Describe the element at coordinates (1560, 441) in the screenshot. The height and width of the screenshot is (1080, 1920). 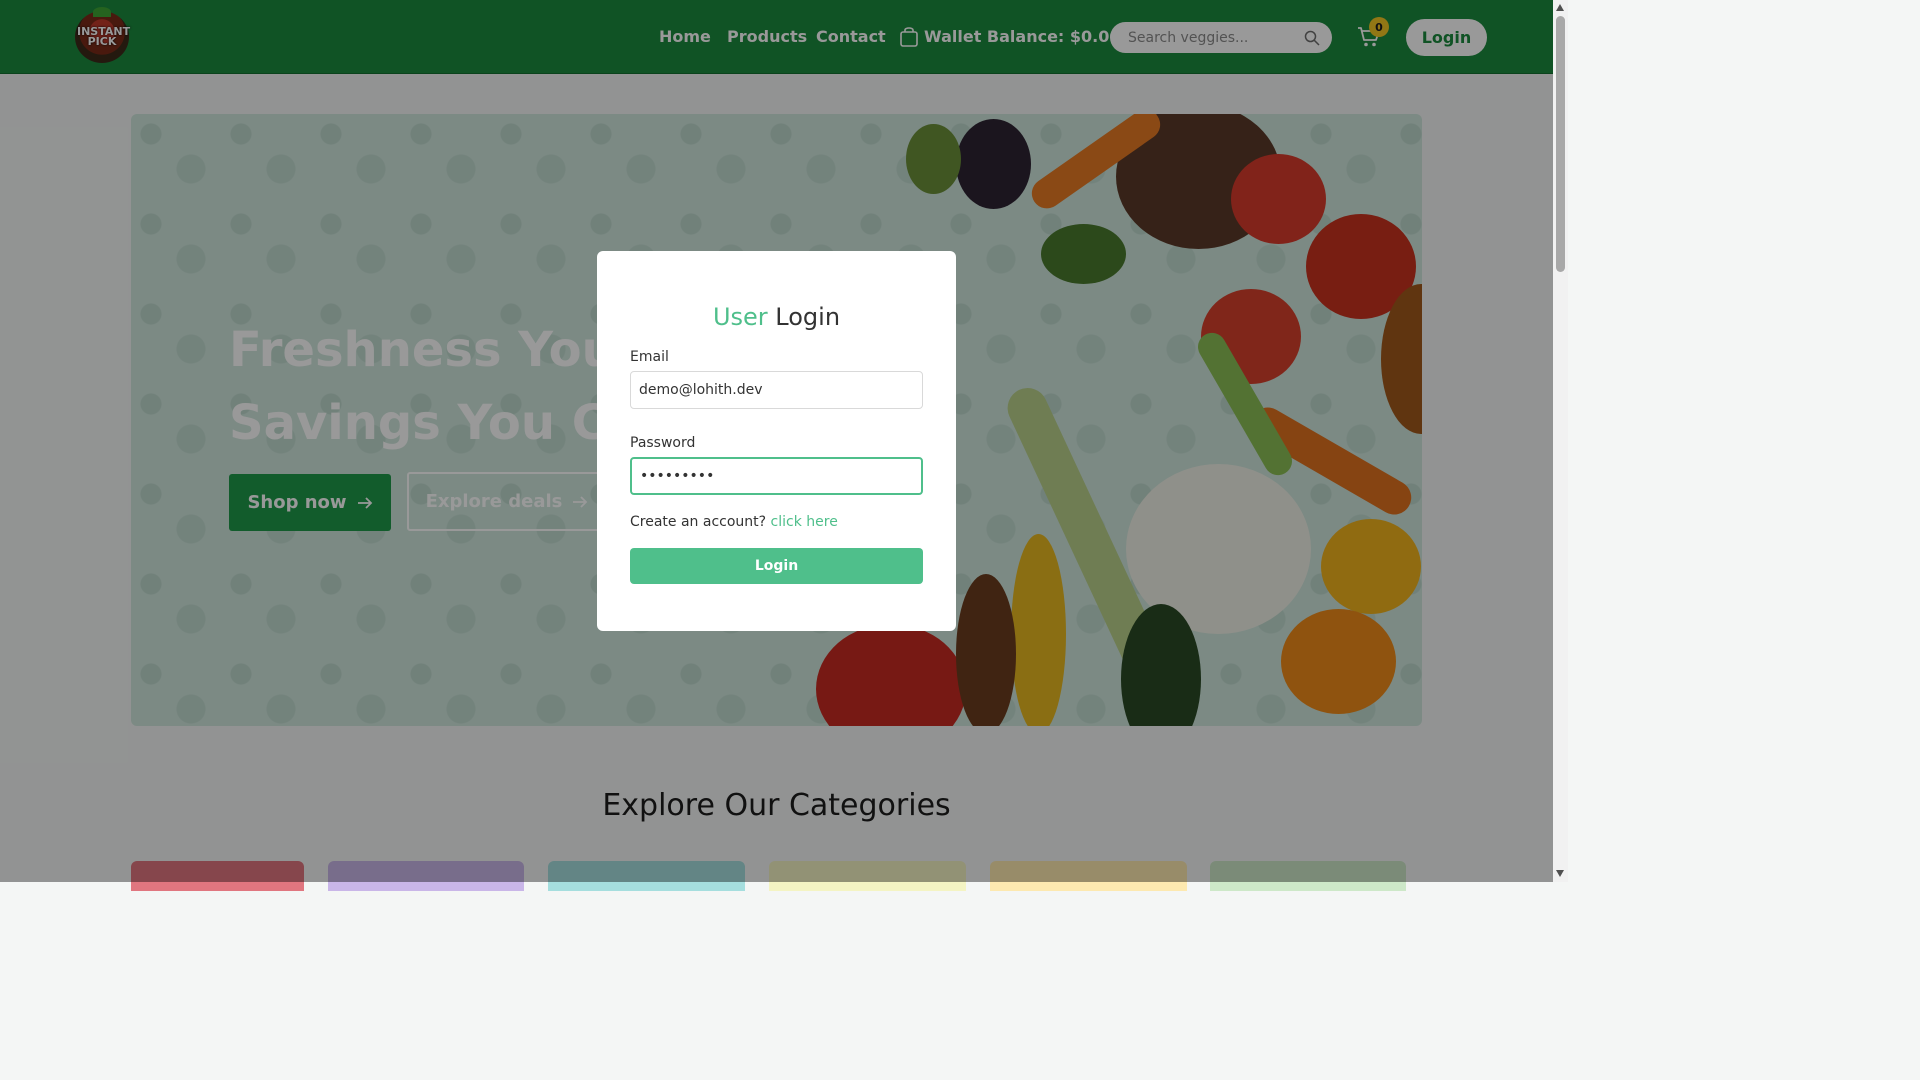
I see `page-scrollbar` at that location.